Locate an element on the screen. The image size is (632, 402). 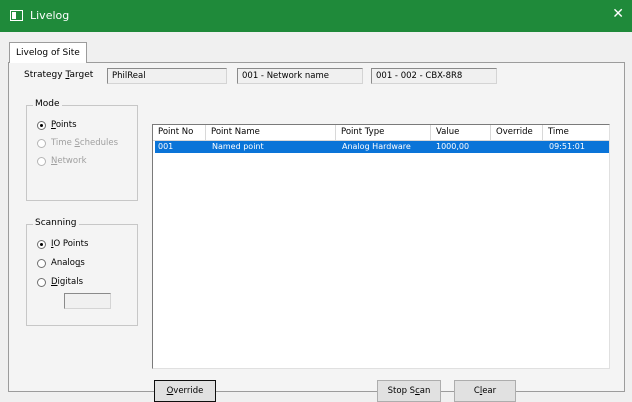
cell-point-name: Named point is located at coordinates (238, 146).